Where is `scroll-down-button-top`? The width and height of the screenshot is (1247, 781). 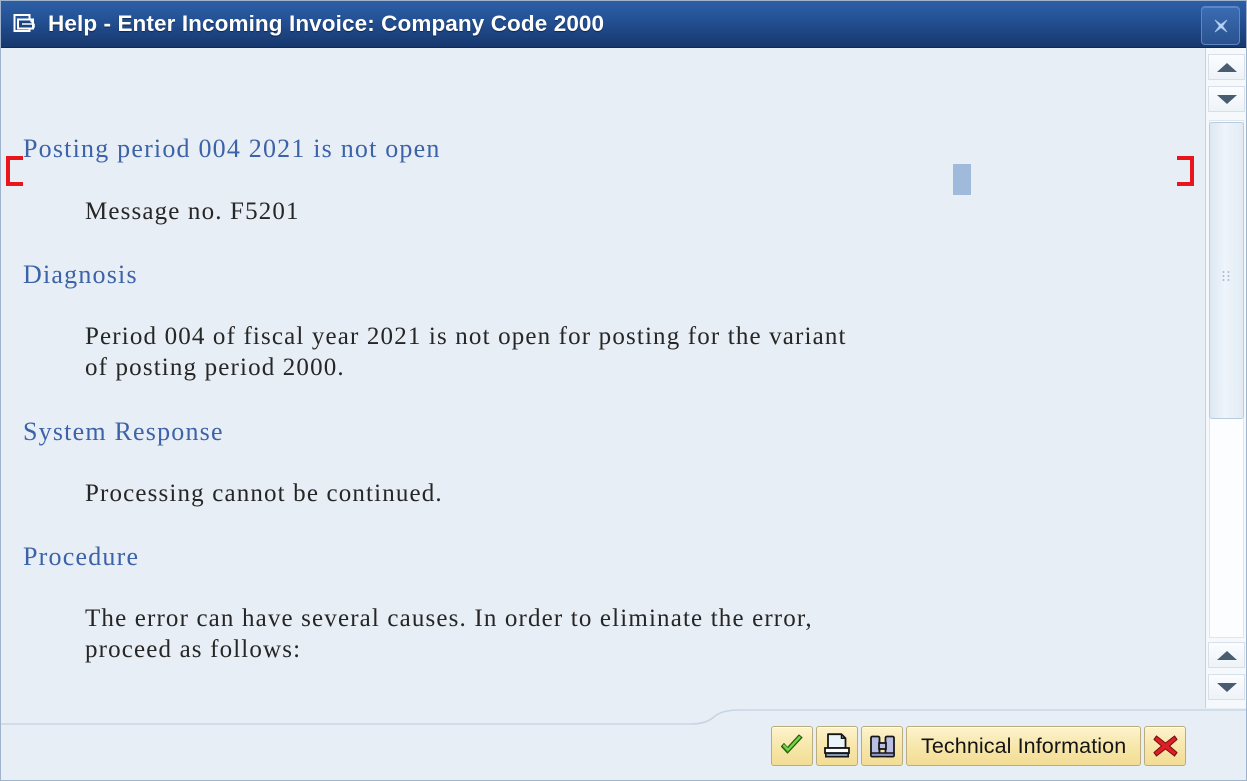 scroll-down-button-top is located at coordinates (1226, 99).